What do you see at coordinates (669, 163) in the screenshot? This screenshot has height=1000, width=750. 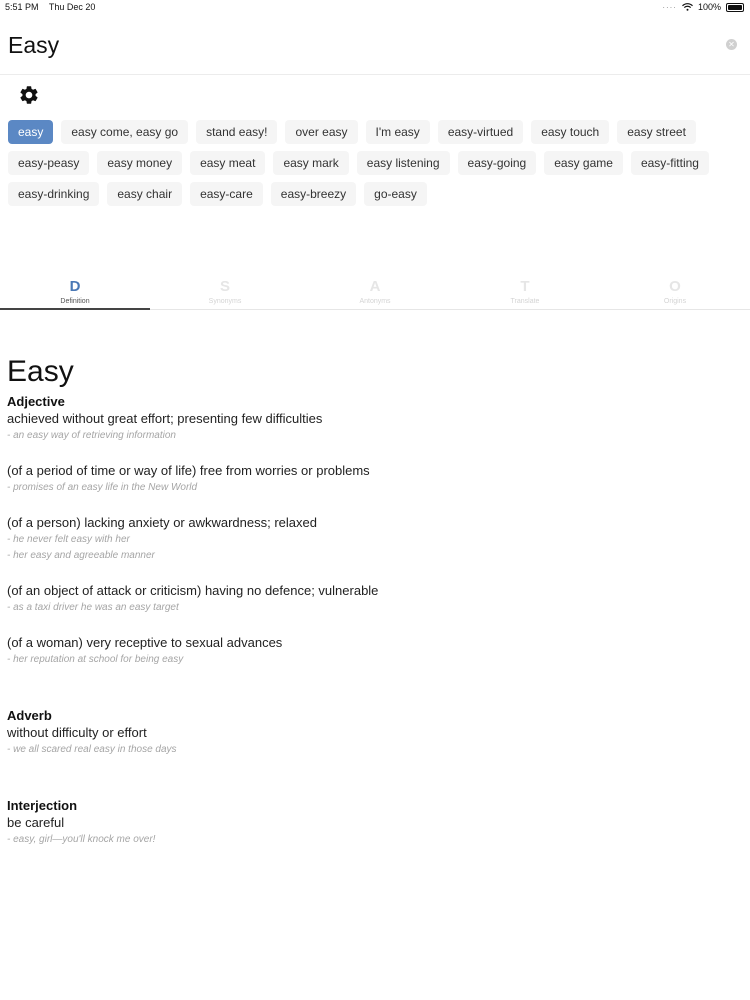 I see `phrase-chip: easy-fitting` at bounding box center [669, 163].